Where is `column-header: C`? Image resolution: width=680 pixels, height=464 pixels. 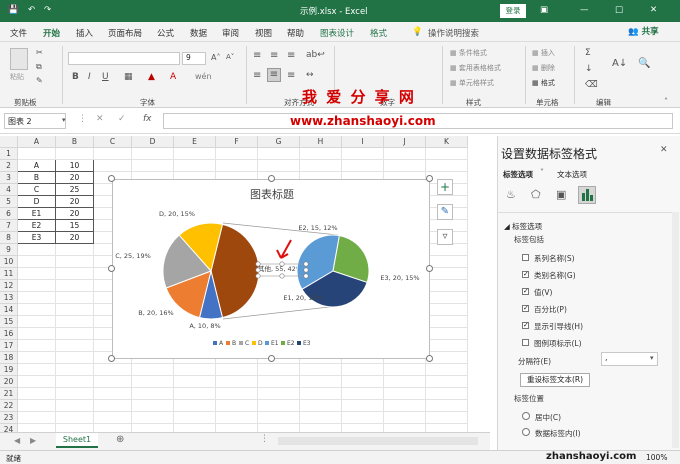 column-header: C is located at coordinates (113, 142).